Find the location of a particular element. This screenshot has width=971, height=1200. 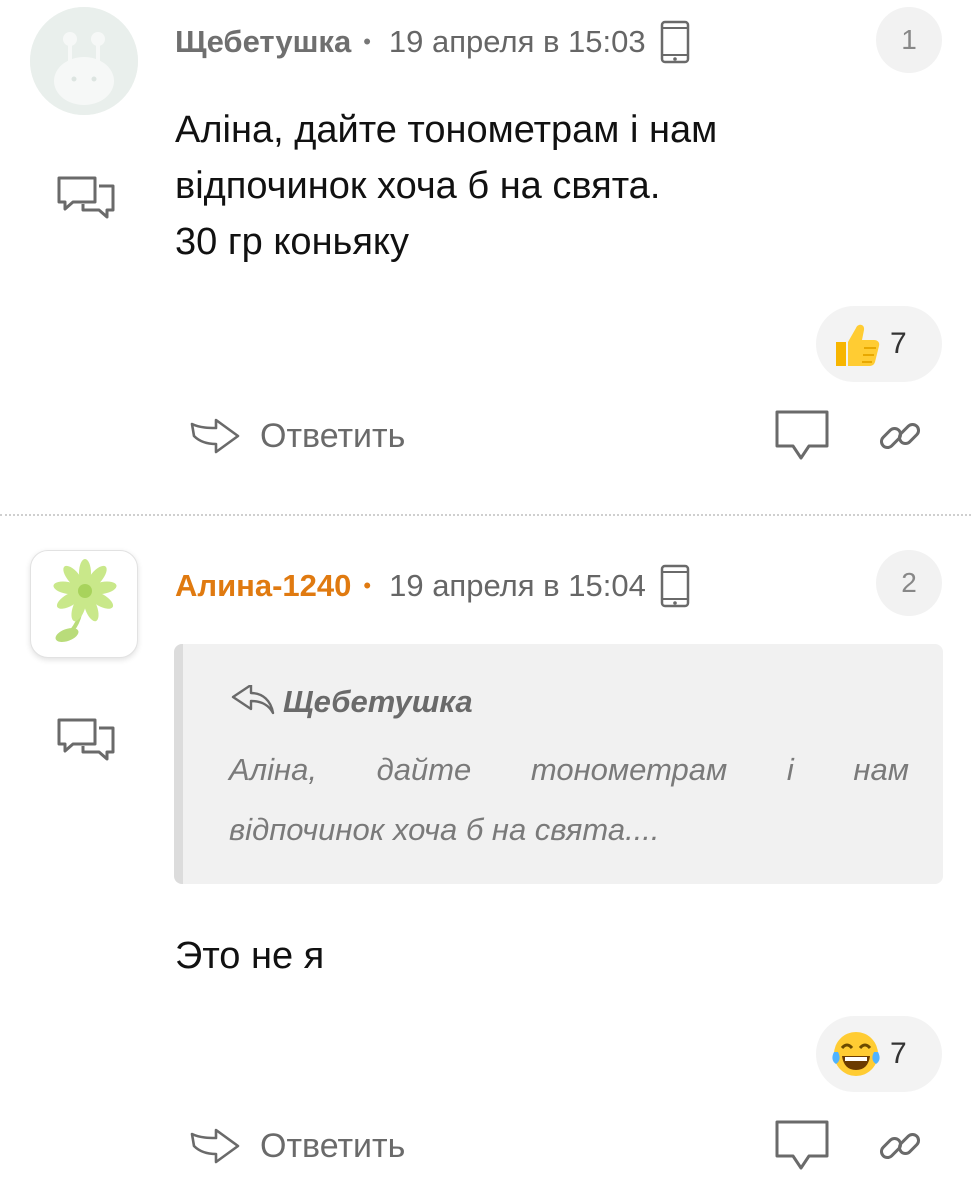

comment-text-line: Это не я is located at coordinates (250, 956).